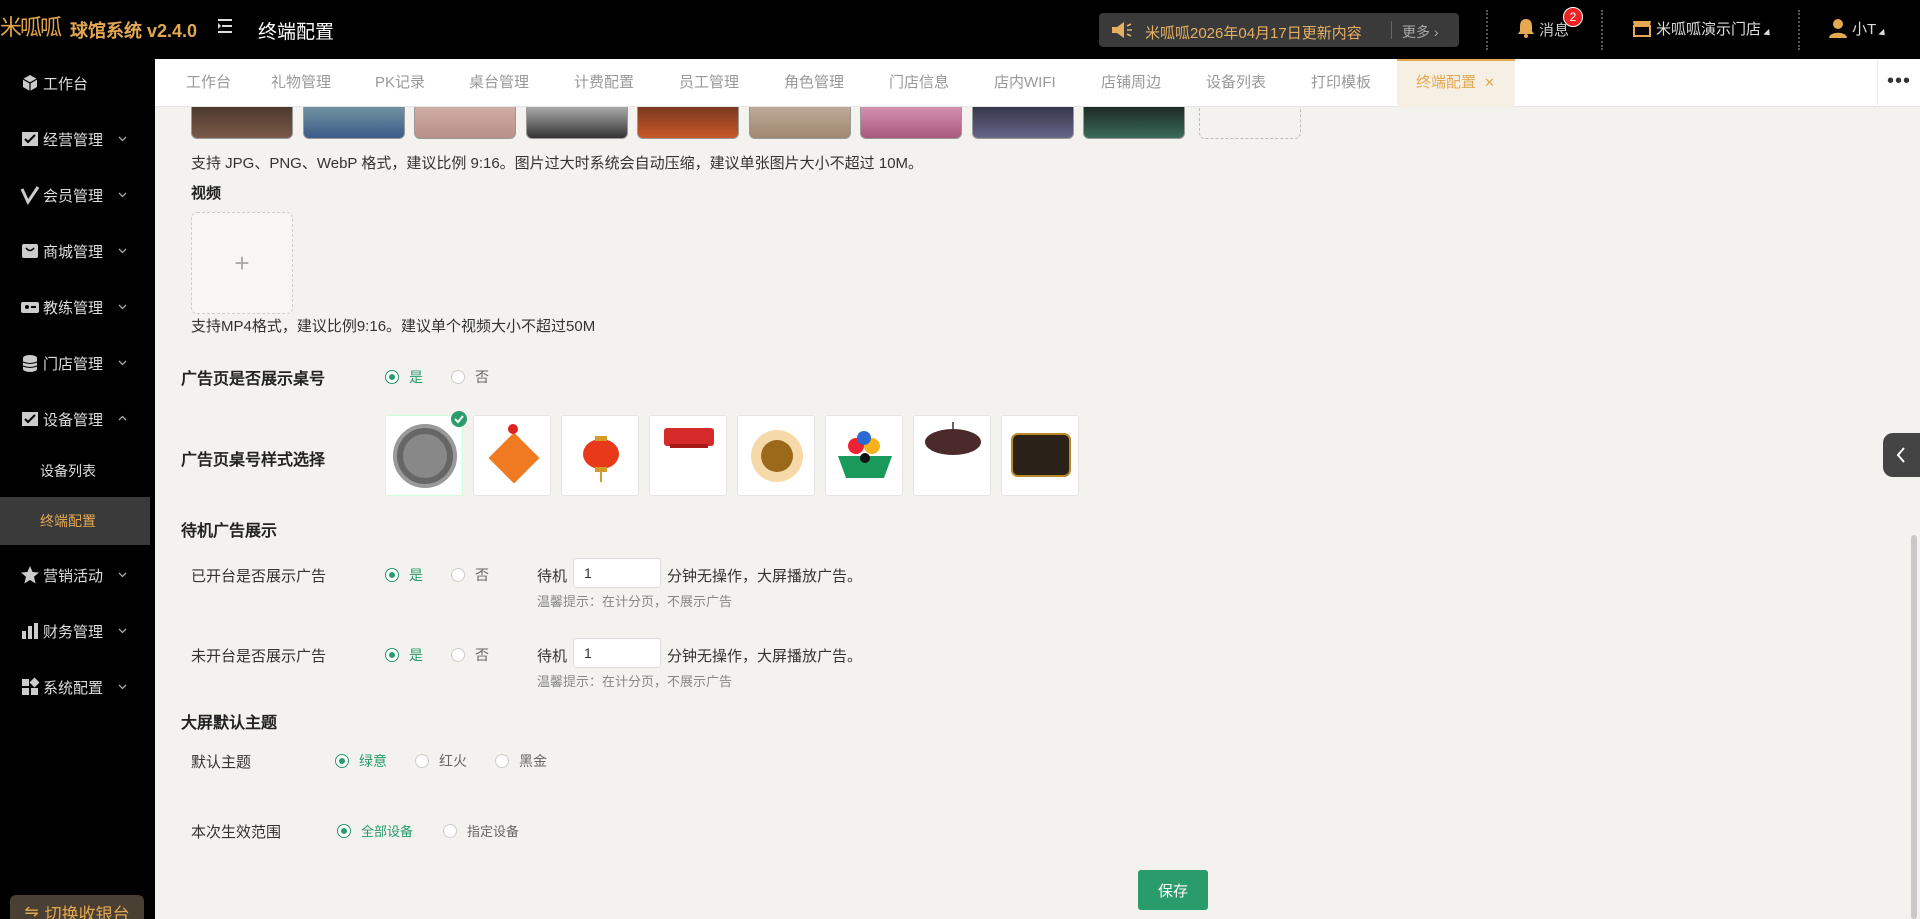 Image resolution: width=1920 pixels, height=919 pixels. Describe the element at coordinates (30, 251) in the screenshot. I see `shop-icon` at that location.